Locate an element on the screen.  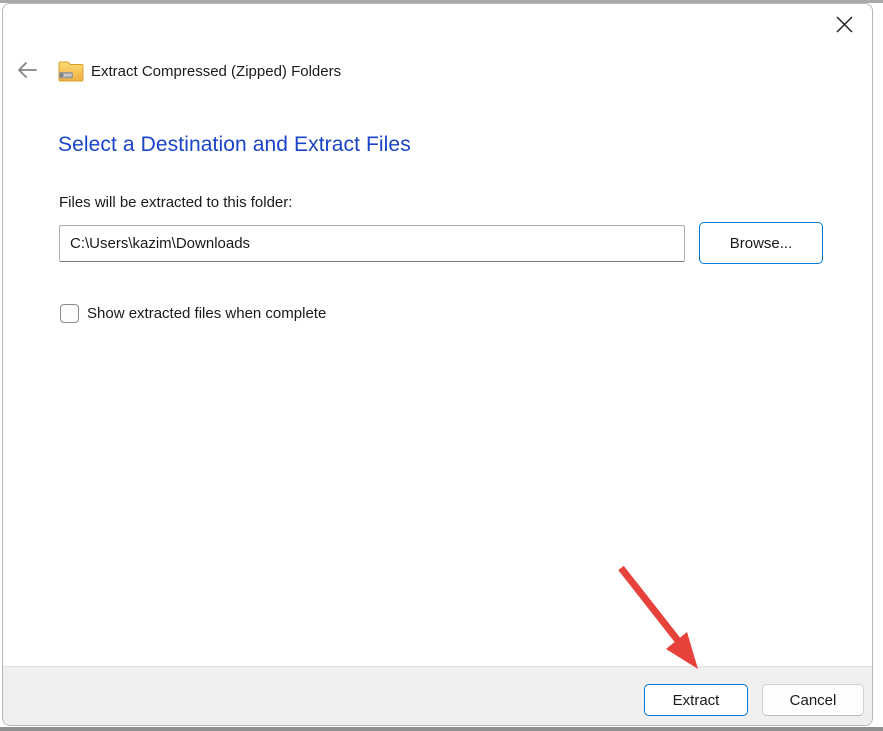
dialog-header: Extract Compressed (Zipped) Folders is located at coordinates (178, 71).